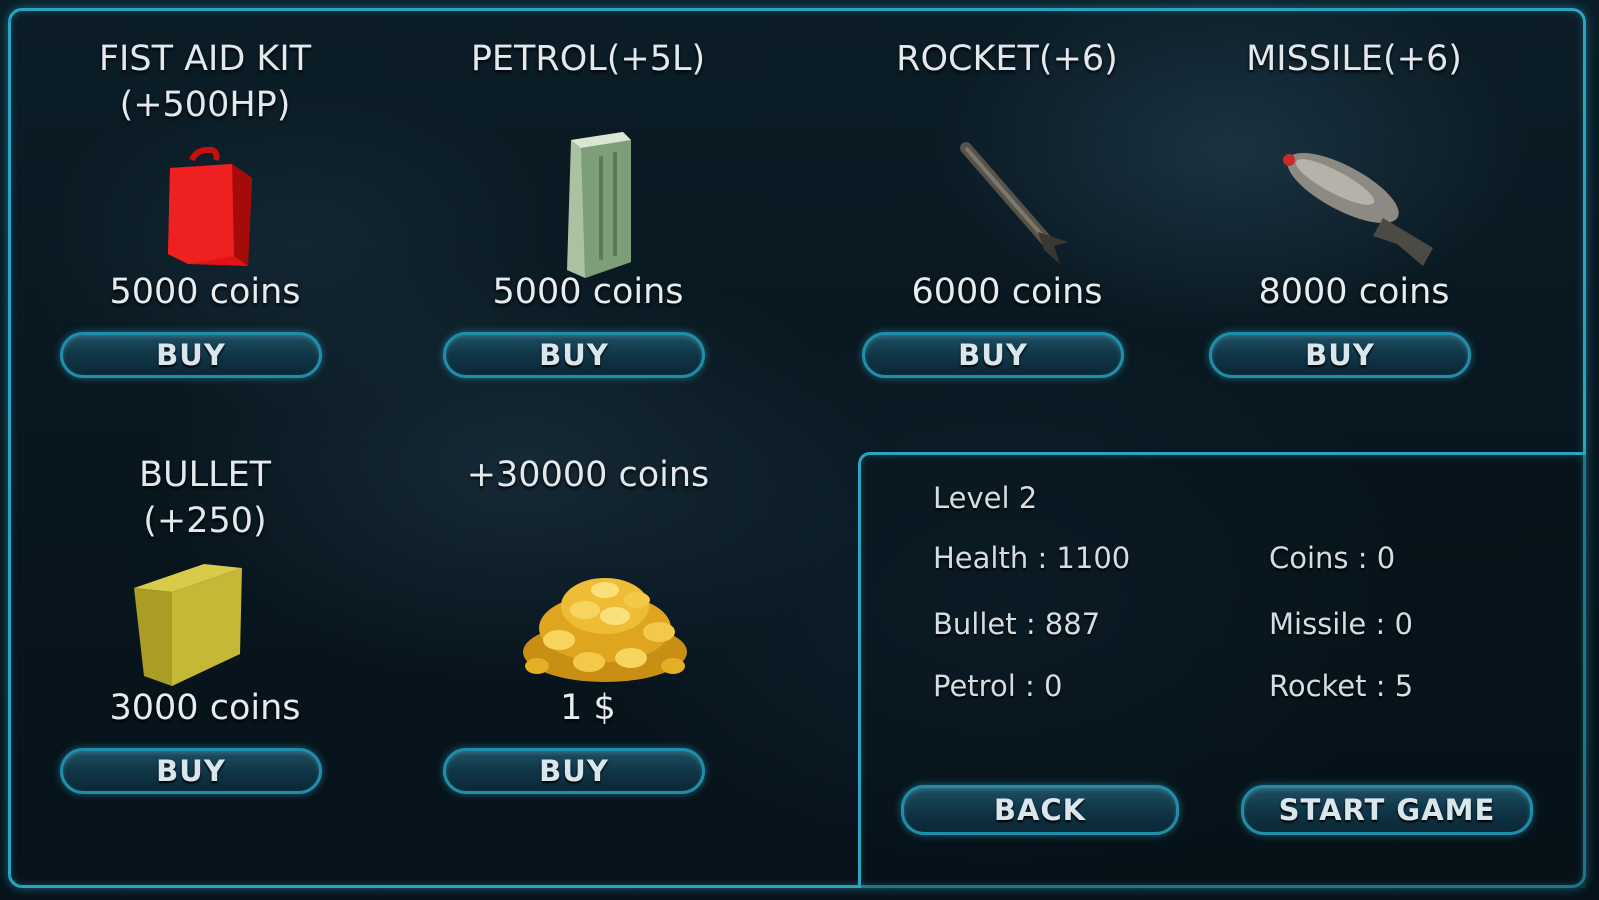  What do you see at coordinates (1341, 686) in the screenshot?
I see `rocket-stat: Rocket : 5` at bounding box center [1341, 686].